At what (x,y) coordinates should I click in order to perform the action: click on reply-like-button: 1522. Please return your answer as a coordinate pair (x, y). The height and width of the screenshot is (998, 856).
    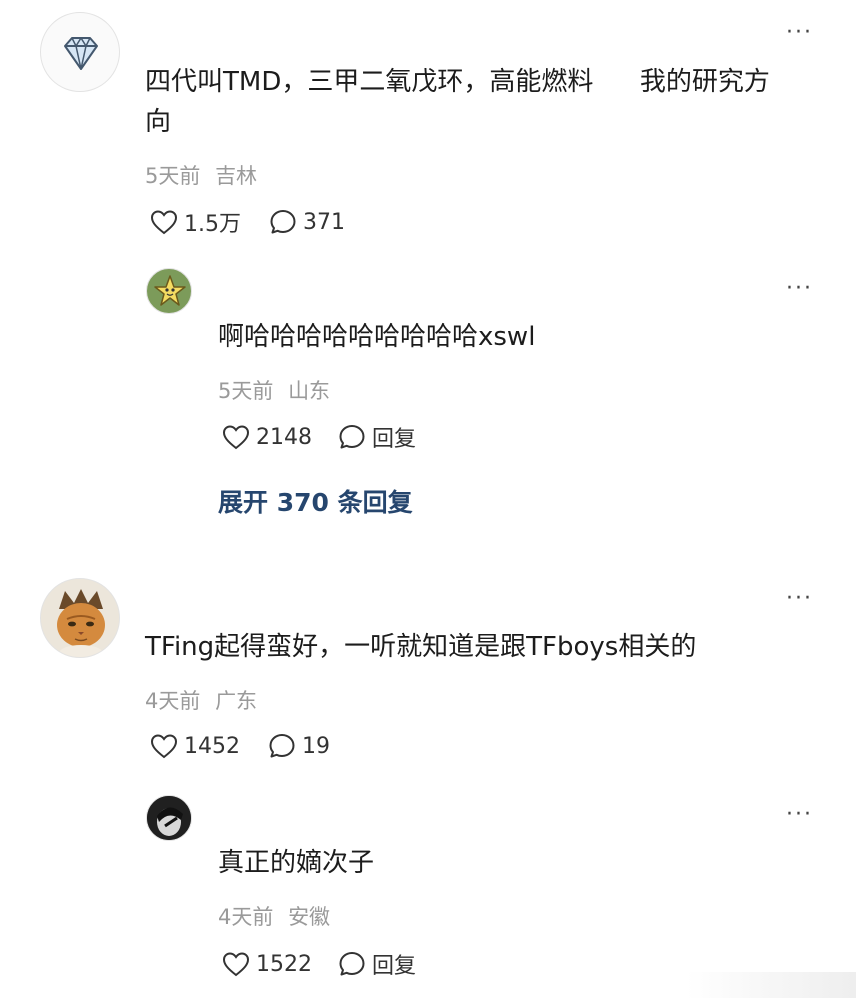
    Looking at the image, I should click on (267, 964).